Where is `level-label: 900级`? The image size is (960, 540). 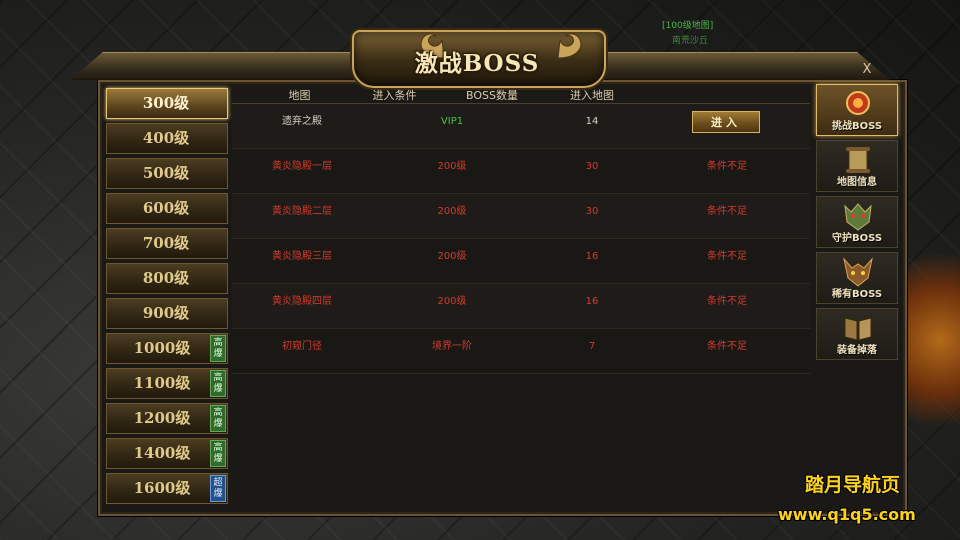 level-label: 900级 is located at coordinates (166, 313).